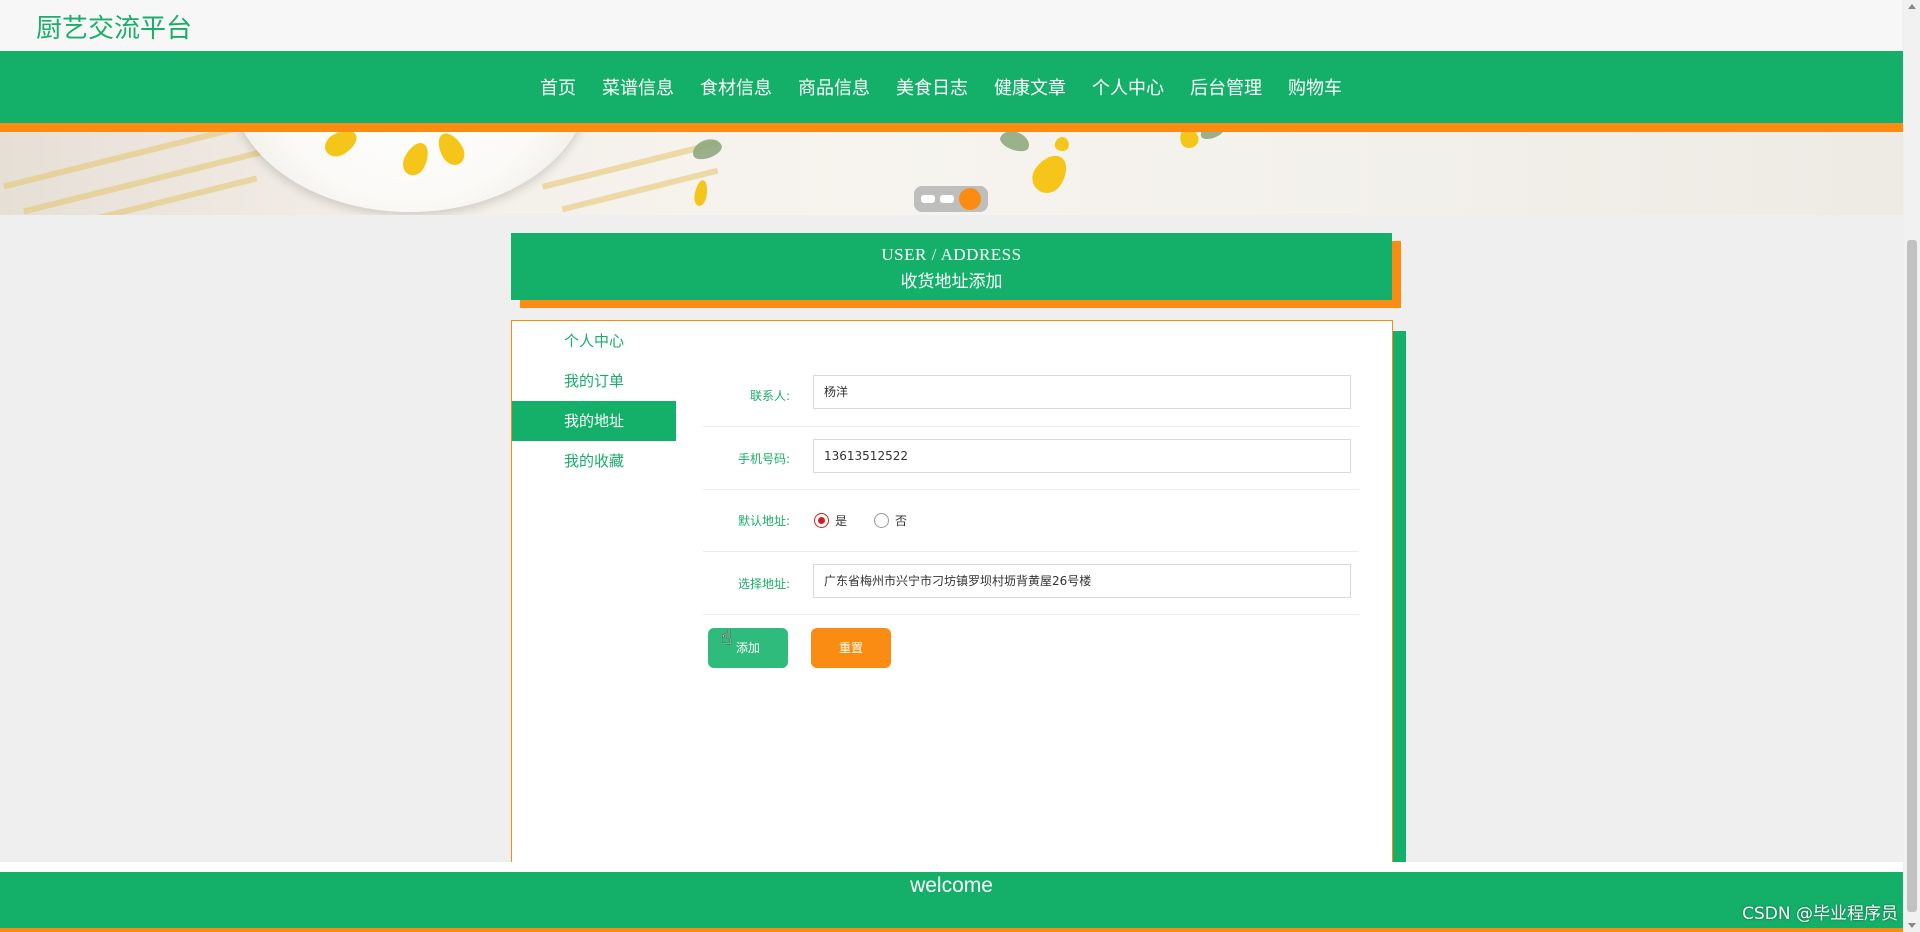 The height and width of the screenshot is (932, 1920). What do you see at coordinates (1315, 87) in the screenshot?
I see `nav-item-cart: 购物车` at bounding box center [1315, 87].